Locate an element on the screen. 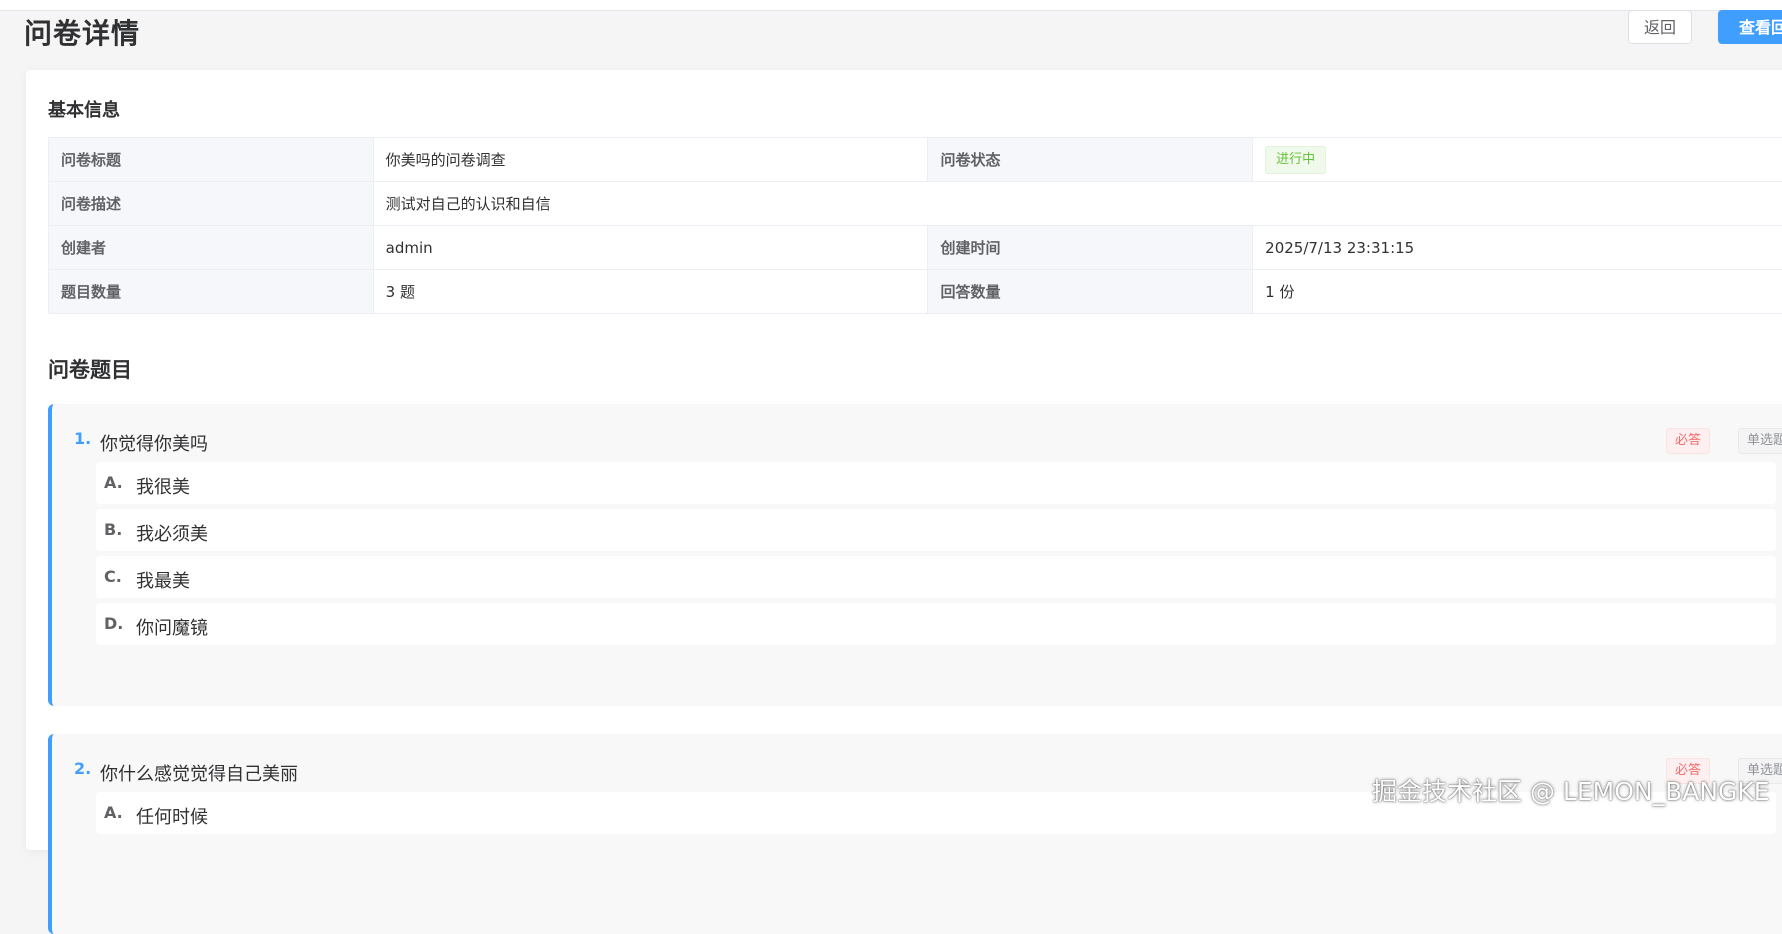  page-title: 问卷详情 is located at coordinates (82, 32).